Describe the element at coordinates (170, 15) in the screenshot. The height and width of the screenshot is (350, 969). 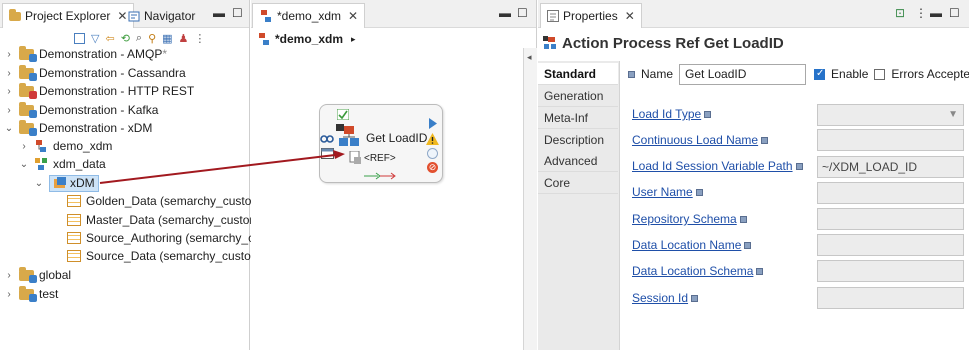
I see `tab-navigator-label: Navigator` at that location.